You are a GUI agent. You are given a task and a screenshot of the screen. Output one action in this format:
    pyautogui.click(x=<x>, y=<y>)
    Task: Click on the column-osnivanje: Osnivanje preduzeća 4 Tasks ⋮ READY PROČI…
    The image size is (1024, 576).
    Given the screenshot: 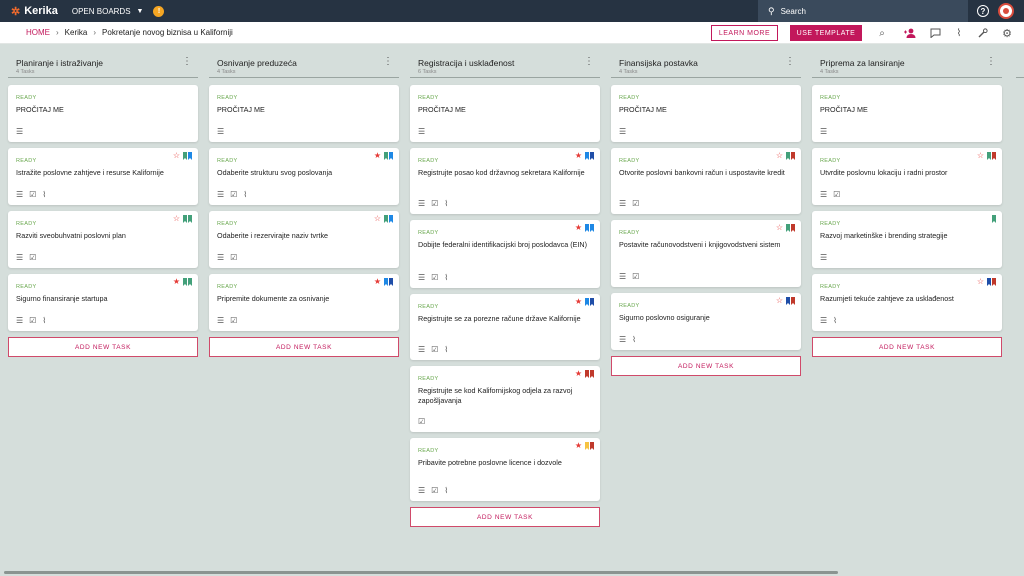 What is the action you would take?
    pyautogui.click(x=304, y=204)
    